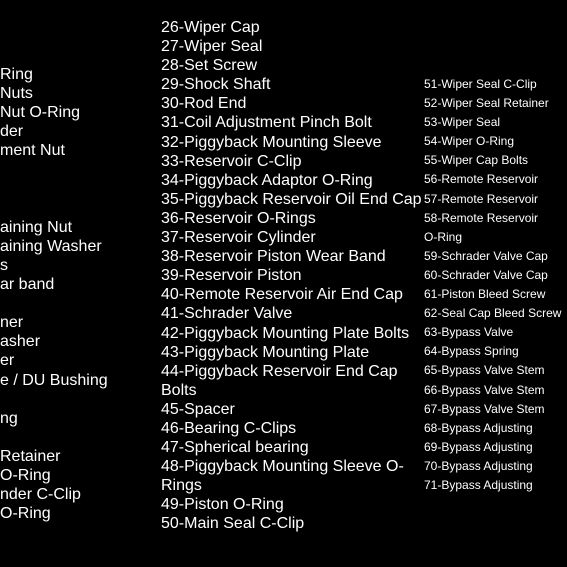 The image size is (567, 567). Describe the element at coordinates (478, 427) in the screenshot. I see `part-list-item: 68-Bypass Adjusting` at that location.